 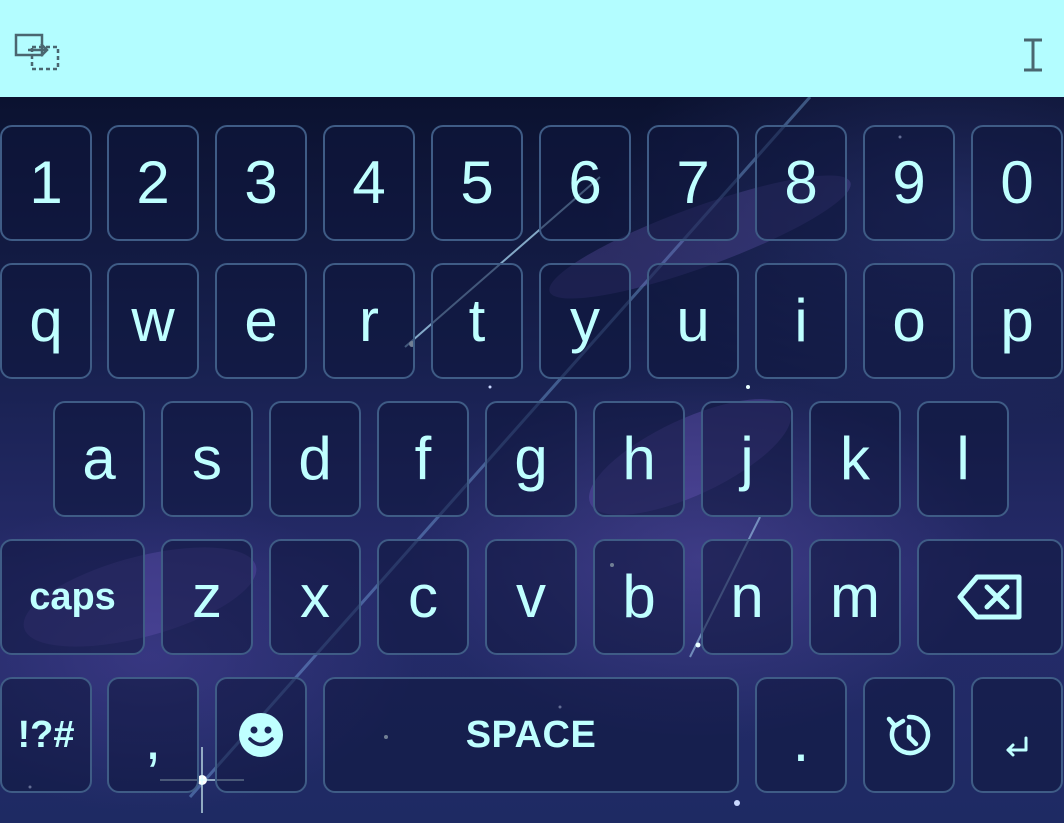 I want to click on key-4: 4, so click(x=369, y=183).